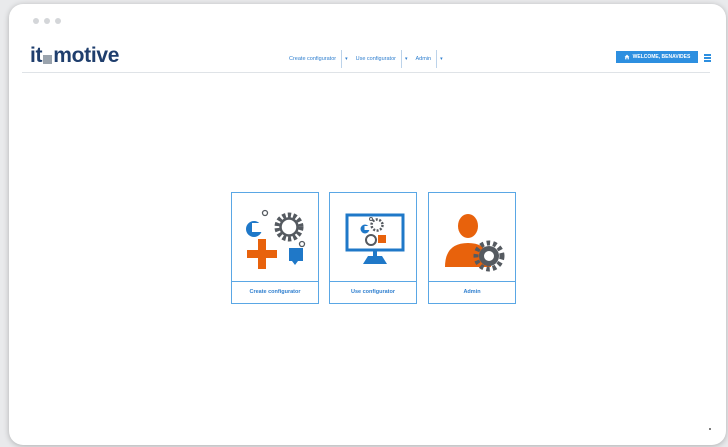 This screenshot has width=728, height=447. I want to click on card-admin: Admin, so click(472, 248).